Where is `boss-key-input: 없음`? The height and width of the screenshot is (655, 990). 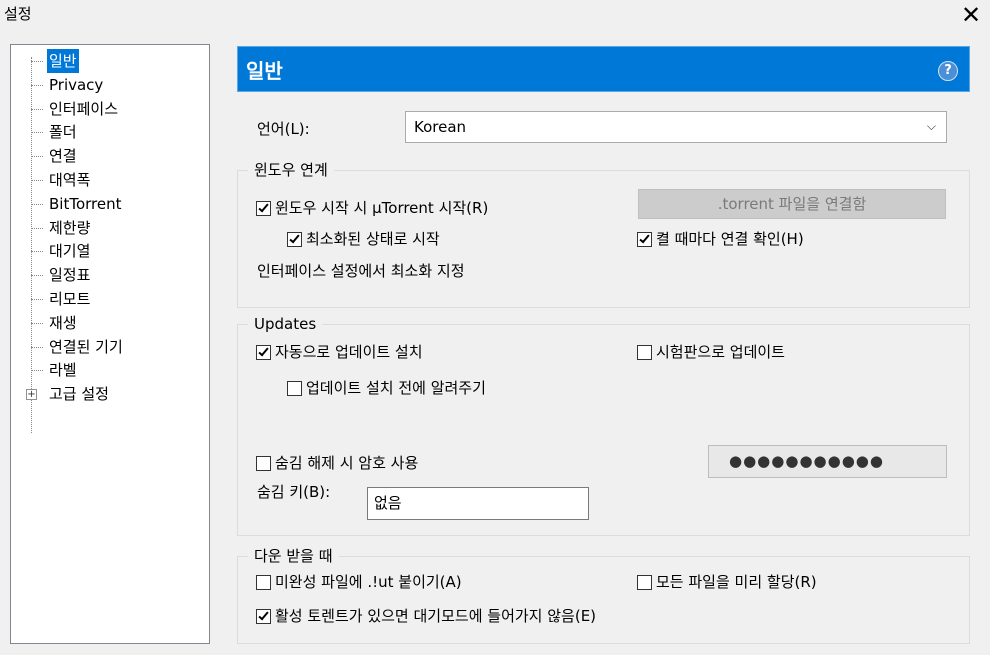 boss-key-input: 없음 is located at coordinates (478, 503).